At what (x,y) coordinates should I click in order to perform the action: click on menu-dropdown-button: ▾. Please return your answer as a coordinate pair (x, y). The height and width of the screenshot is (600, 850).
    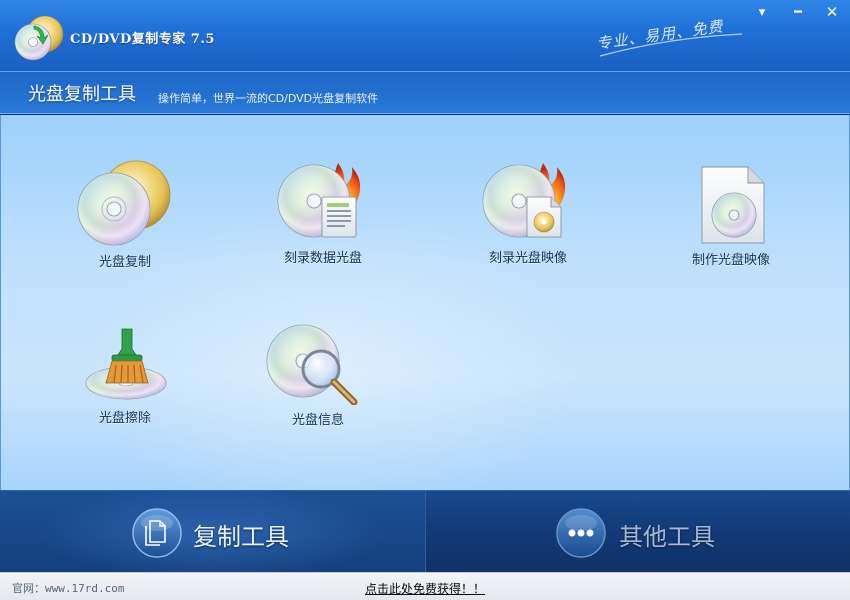
    Looking at the image, I should click on (762, 12).